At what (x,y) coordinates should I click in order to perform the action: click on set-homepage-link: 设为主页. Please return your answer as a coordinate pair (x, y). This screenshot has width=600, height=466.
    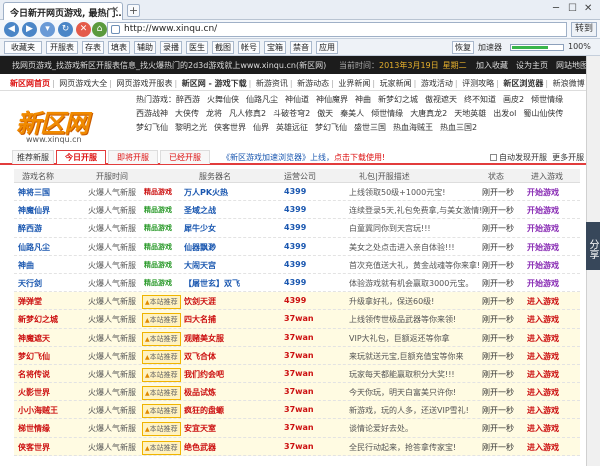
    Looking at the image, I should click on (532, 65).